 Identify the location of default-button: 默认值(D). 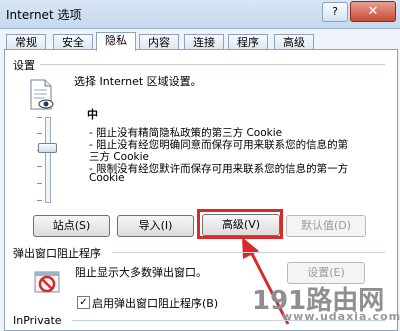
(326, 226).